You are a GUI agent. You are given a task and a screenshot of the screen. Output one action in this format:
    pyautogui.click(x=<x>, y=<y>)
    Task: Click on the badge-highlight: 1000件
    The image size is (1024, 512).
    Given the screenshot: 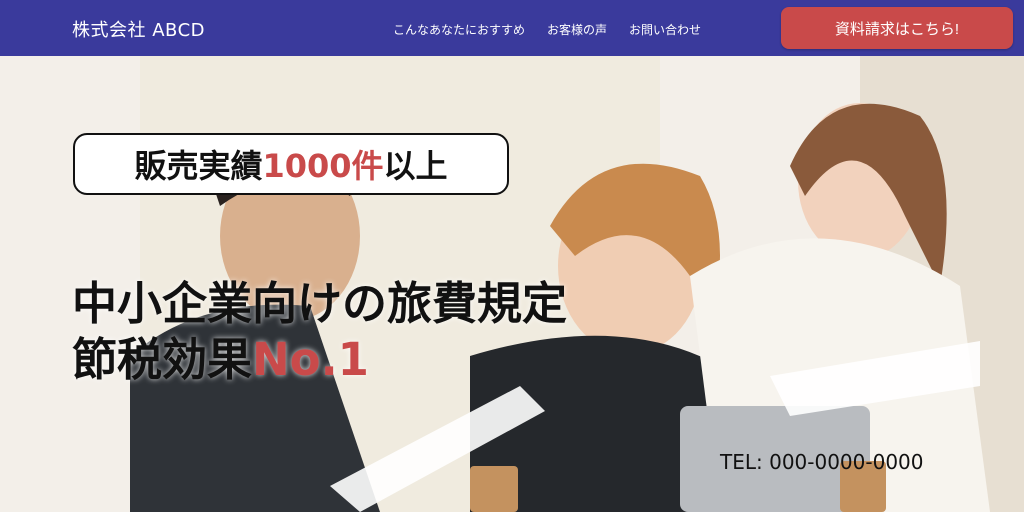 What is the action you would take?
    pyautogui.click(x=323, y=166)
    